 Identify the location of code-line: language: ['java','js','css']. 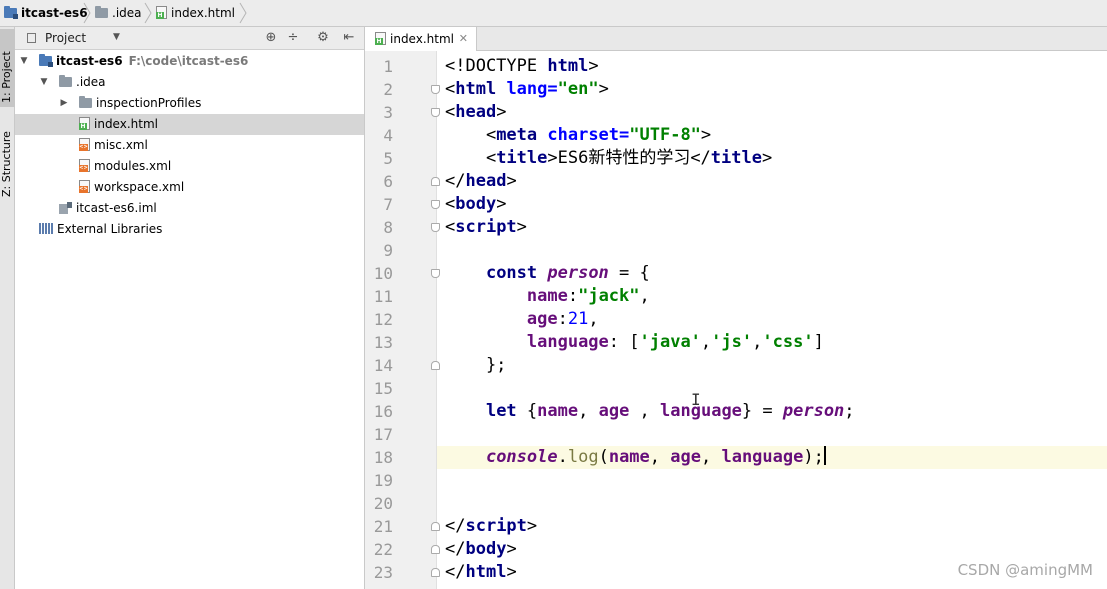
(772, 342).